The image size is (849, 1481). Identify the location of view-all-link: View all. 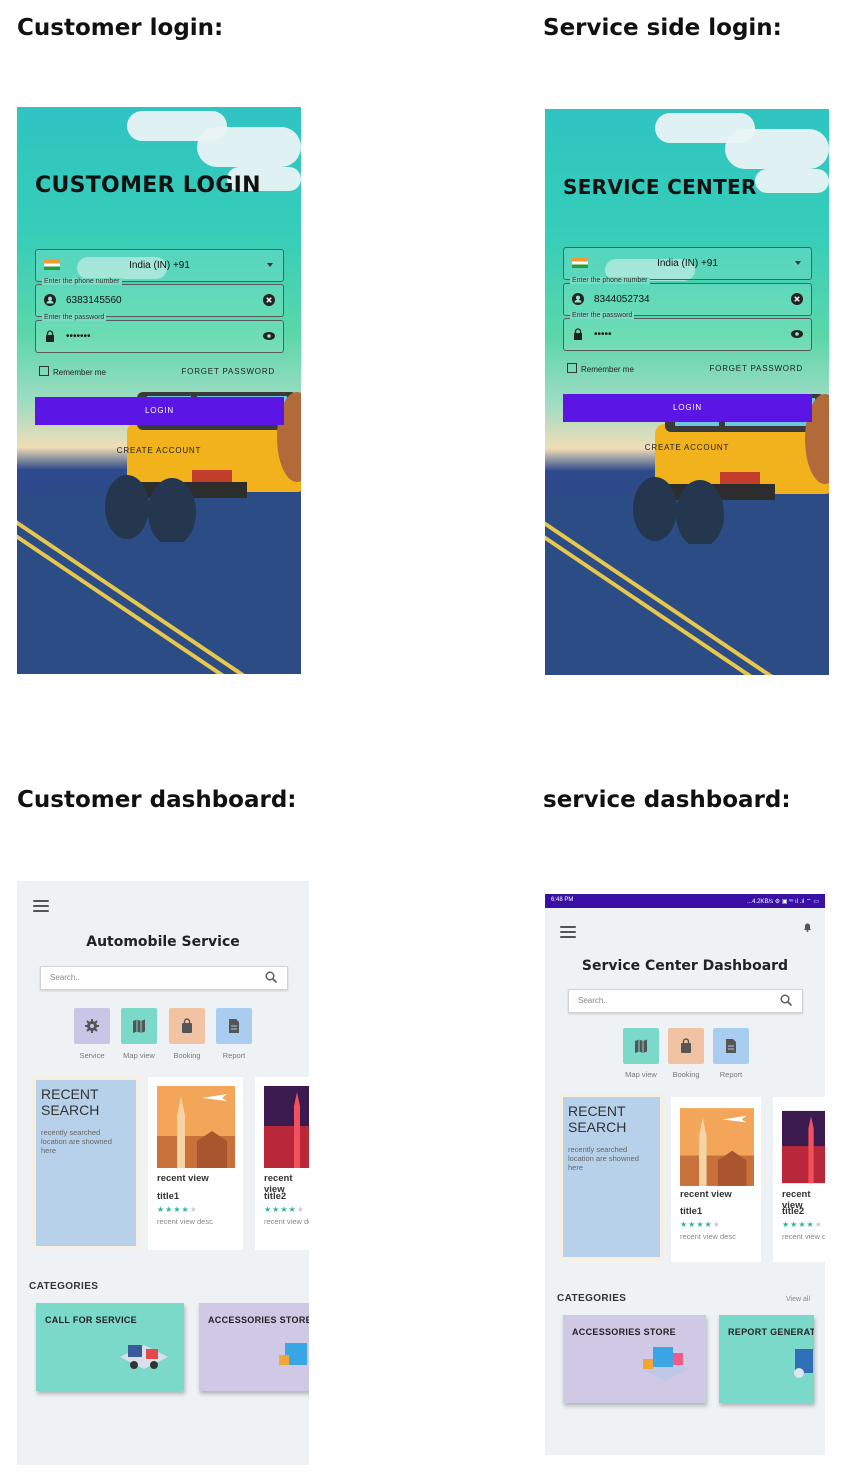
(798, 1299).